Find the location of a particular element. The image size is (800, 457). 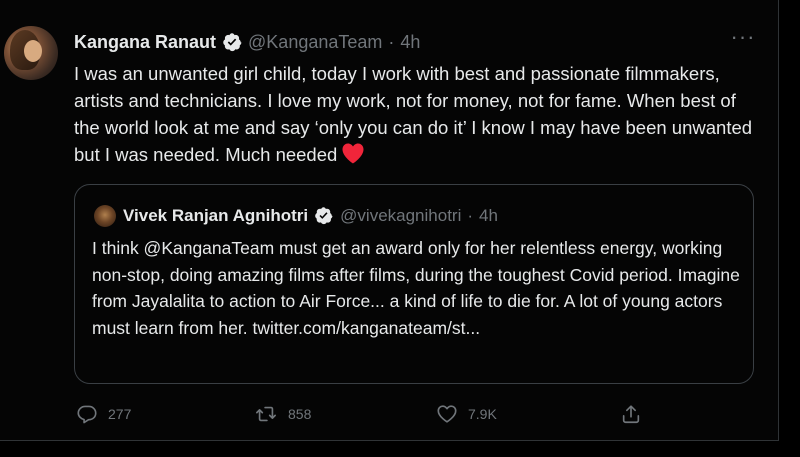

quoted-tweet-timestamp: 4h is located at coordinates (488, 215).